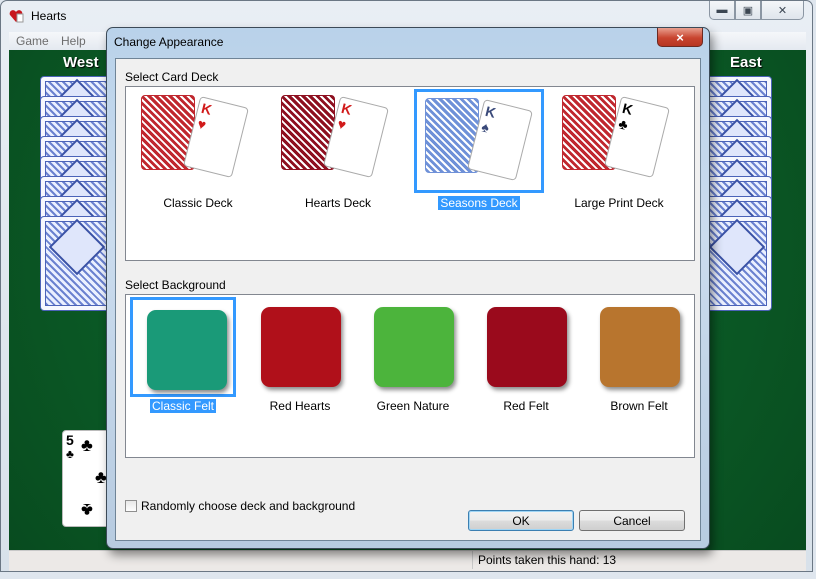 This screenshot has width=816, height=579. I want to click on hearts-app-icon, so click(16, 16).